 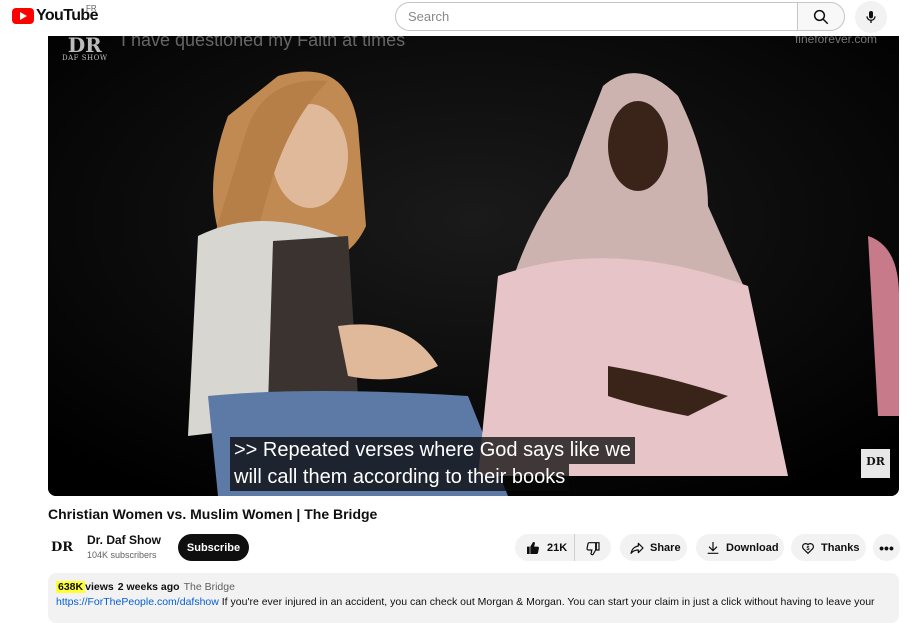 What do you see at coordinates (473, 587) in the screenshot?
I see `description-meta: 638K views 2 weeks ago The Bridge` at bounding box center [473, 587].